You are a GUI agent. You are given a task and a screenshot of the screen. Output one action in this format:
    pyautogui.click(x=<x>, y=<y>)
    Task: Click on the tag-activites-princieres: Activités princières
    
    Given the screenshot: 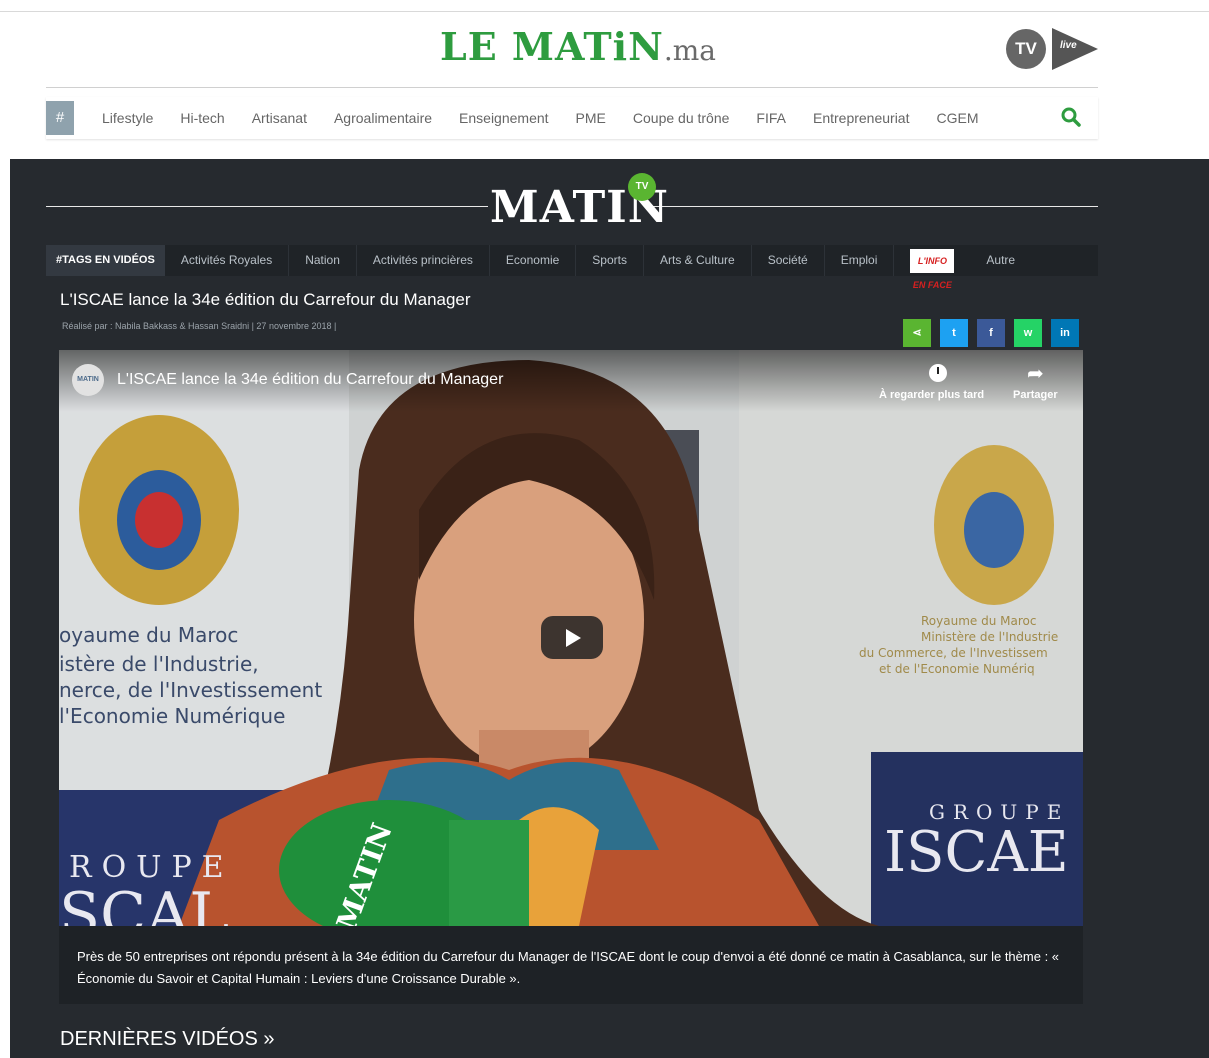 What is the action you would take?
    pyautogui.click(x=423, y=260)
    